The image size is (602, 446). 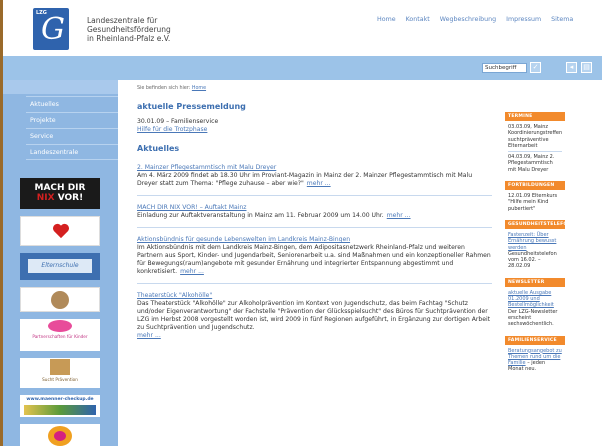 I want to click on banner-maenner-checkup: www.maenner-checkup.de, so click(x=60, y=406).